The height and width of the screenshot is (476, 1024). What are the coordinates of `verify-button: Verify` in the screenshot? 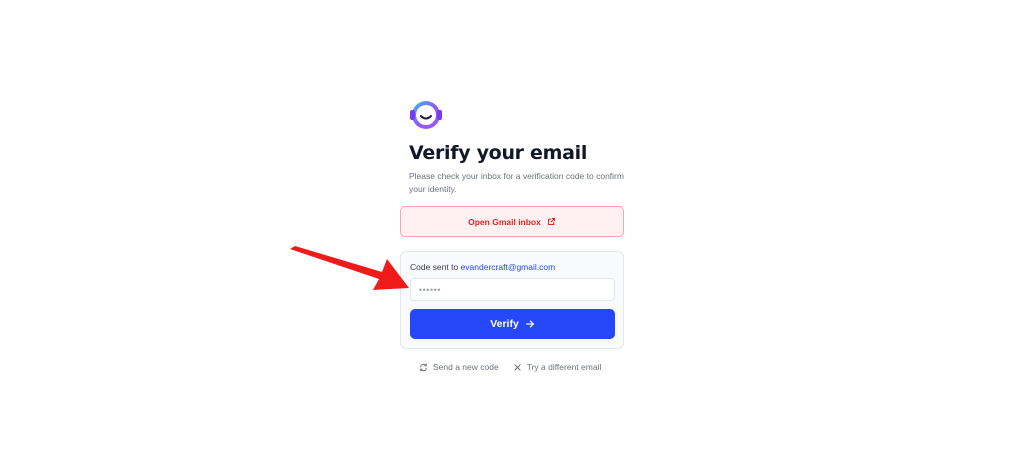 It's located at (512, 324).